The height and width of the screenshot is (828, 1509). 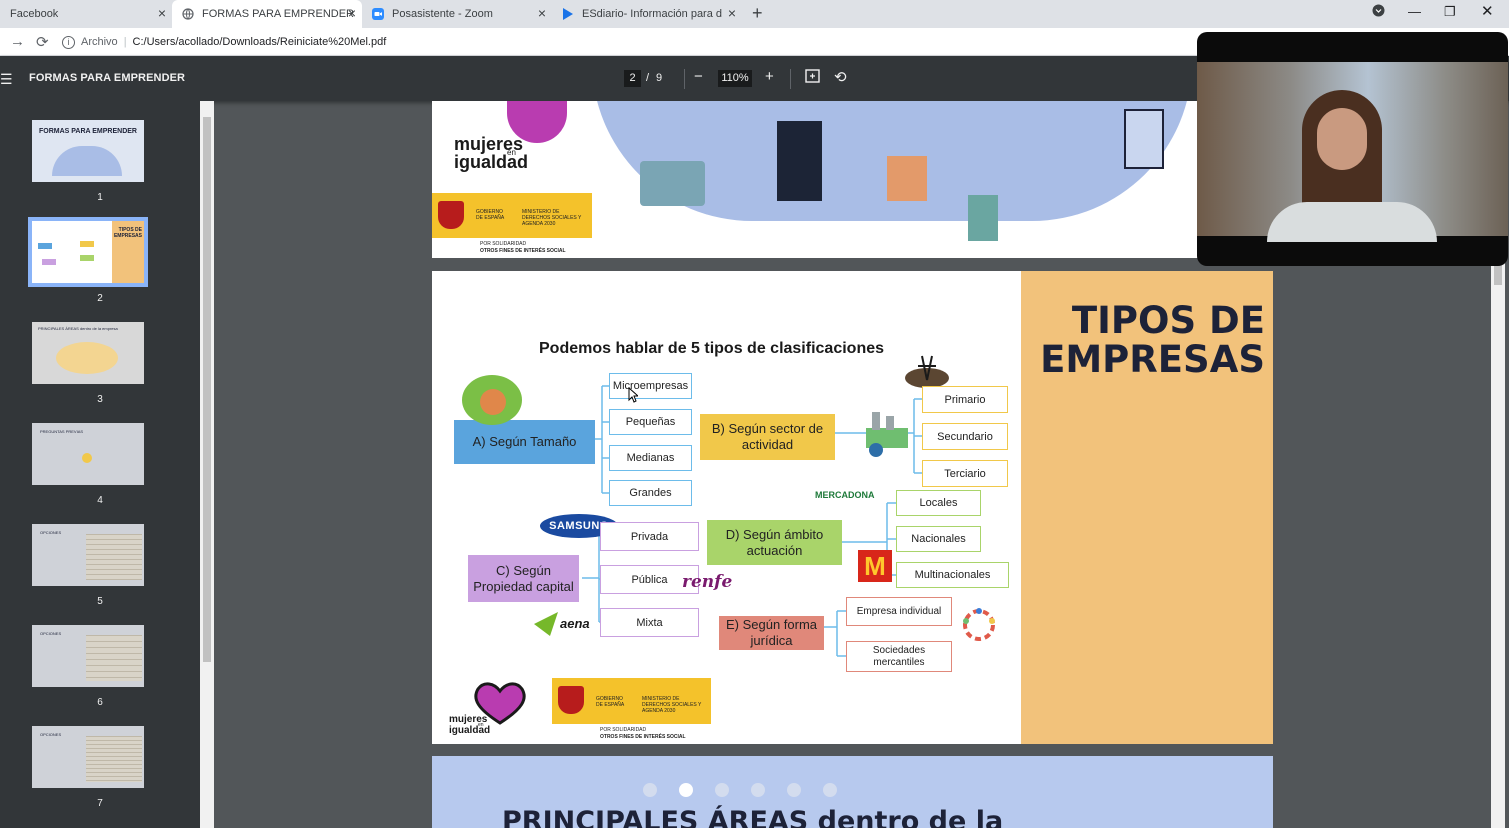 I want to click on tab-label: FORMAS PARA EMPRENDER, so click(x=278, y=14).